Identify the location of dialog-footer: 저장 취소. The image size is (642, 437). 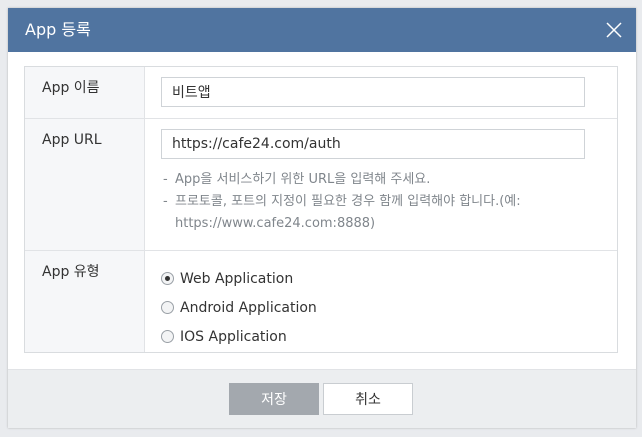
(322, 398).